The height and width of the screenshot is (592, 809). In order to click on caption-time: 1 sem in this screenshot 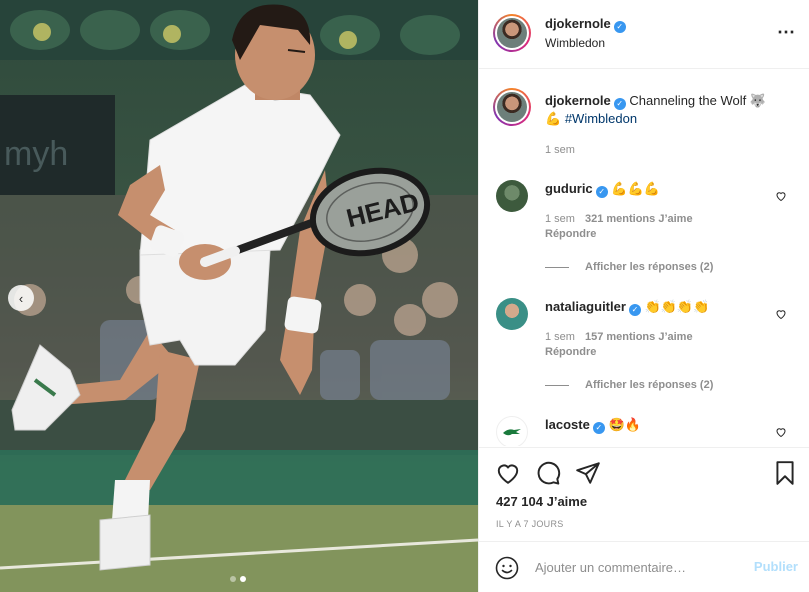, I will do `click(560, 150)`.